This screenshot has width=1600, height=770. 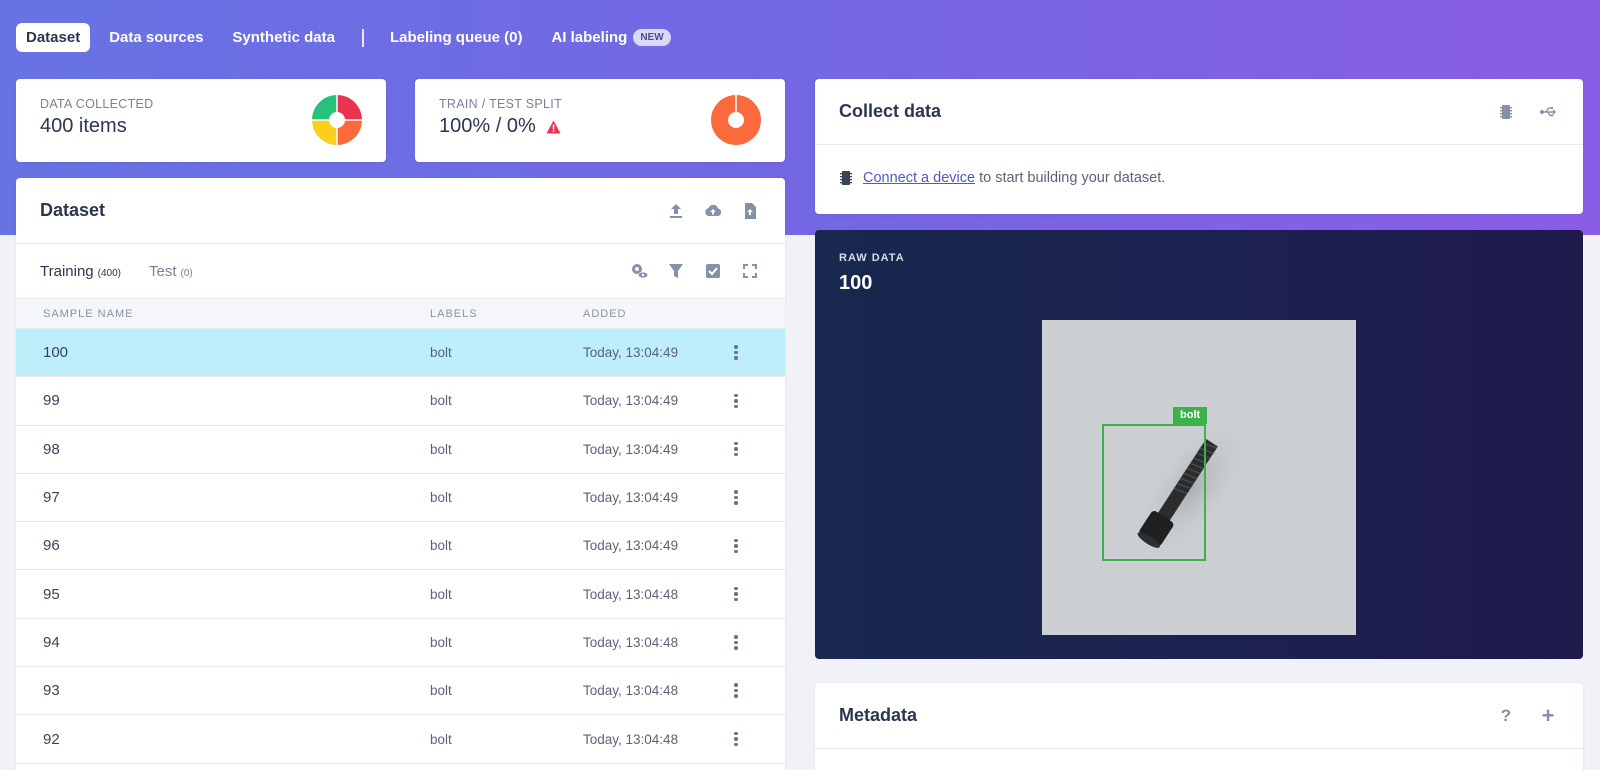 I want to click on tab-test: Test (0), so click(x=171, y=271).